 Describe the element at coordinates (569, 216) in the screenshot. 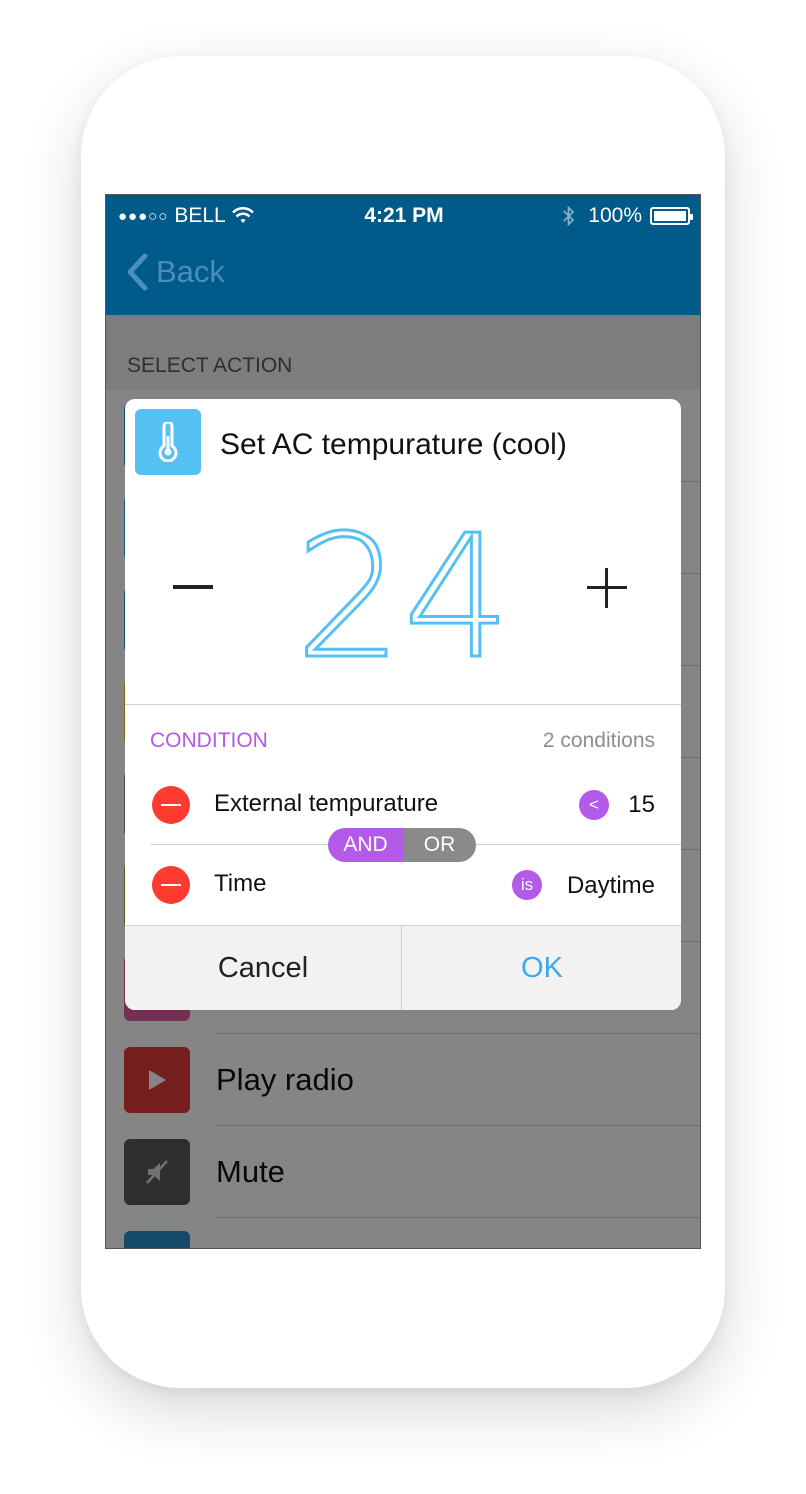

I see `bluetooth-icon` at that location.